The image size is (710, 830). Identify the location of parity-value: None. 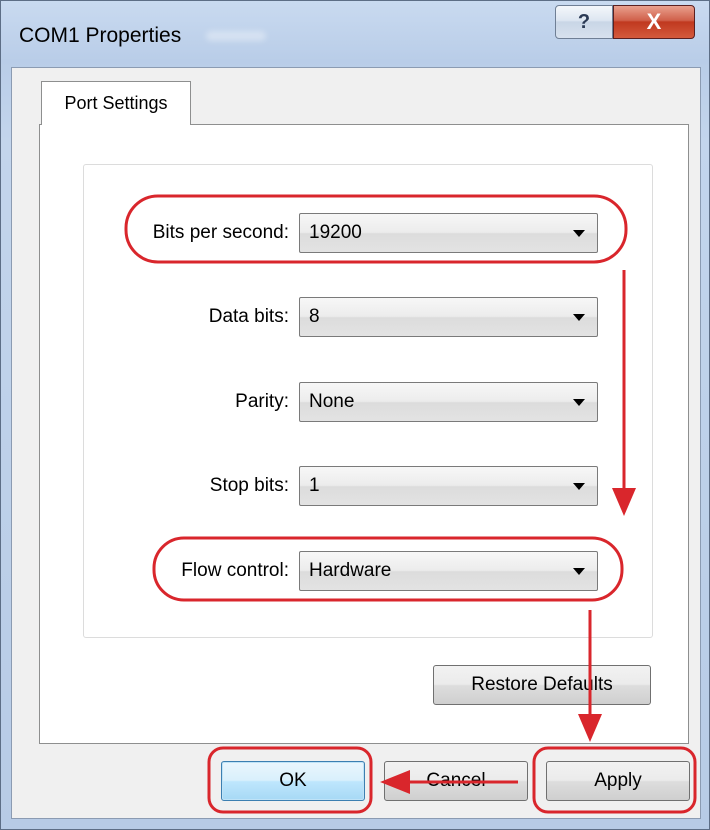
(332, 401).